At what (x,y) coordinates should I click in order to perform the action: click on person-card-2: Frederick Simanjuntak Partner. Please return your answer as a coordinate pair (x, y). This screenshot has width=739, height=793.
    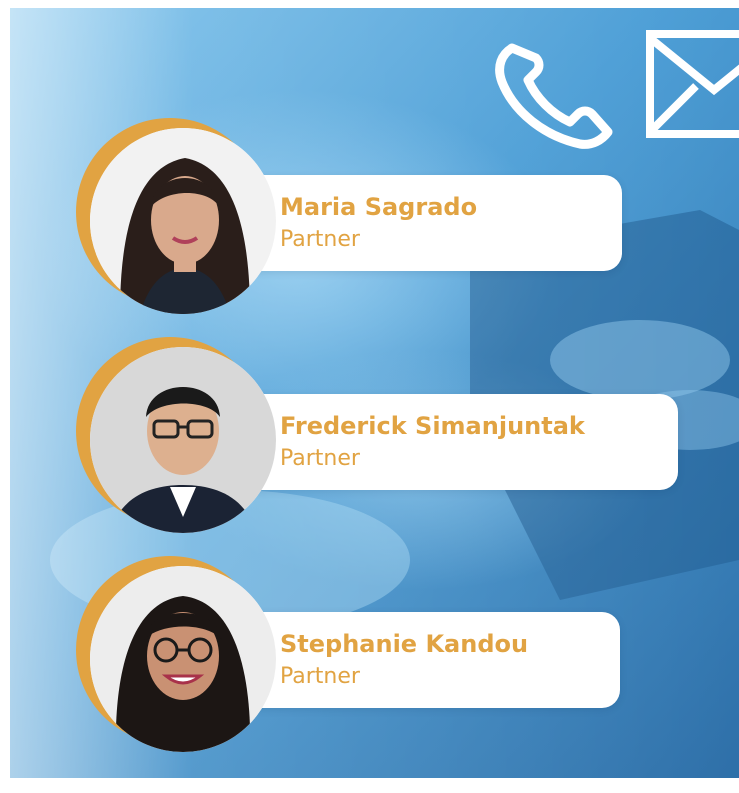
    Looking at the image, I should click on (459, 442).